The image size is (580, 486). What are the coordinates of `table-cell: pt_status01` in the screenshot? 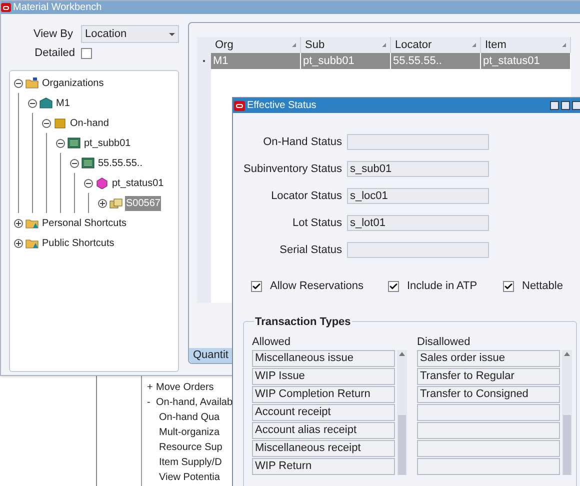 It's located at (526, 61).